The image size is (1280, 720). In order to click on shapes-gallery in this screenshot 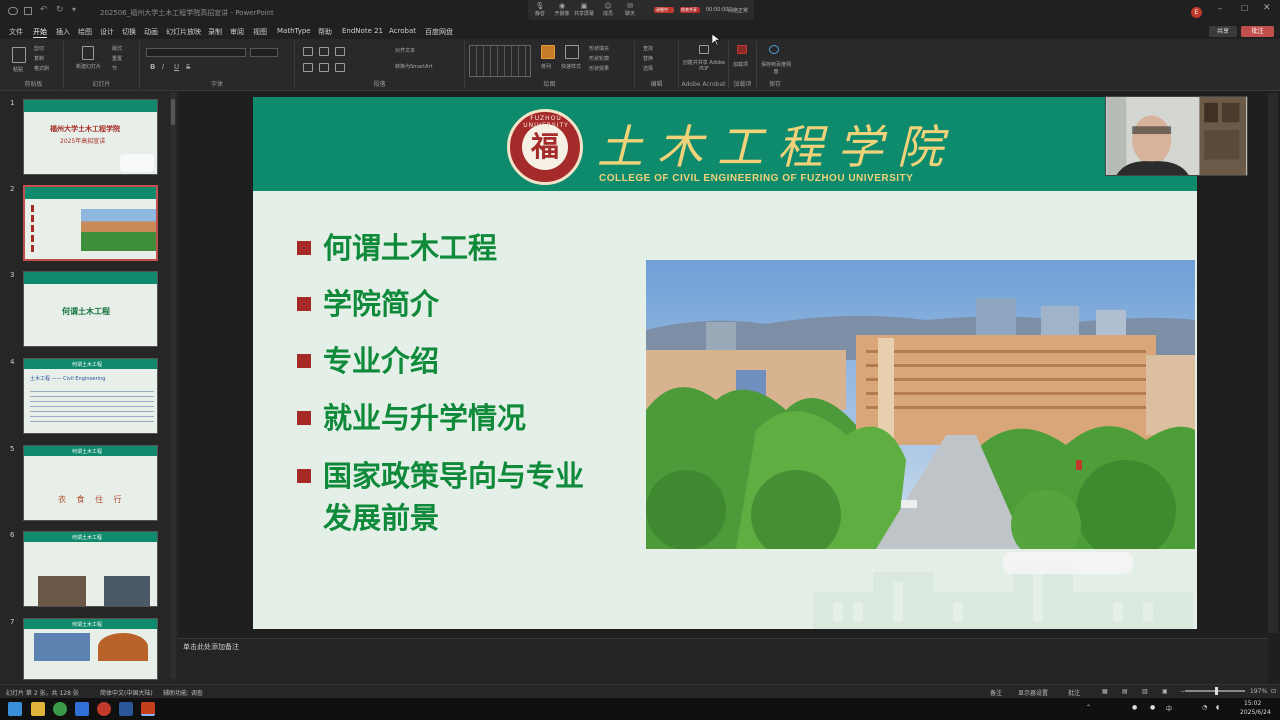, I will do `click(500, 61)`.